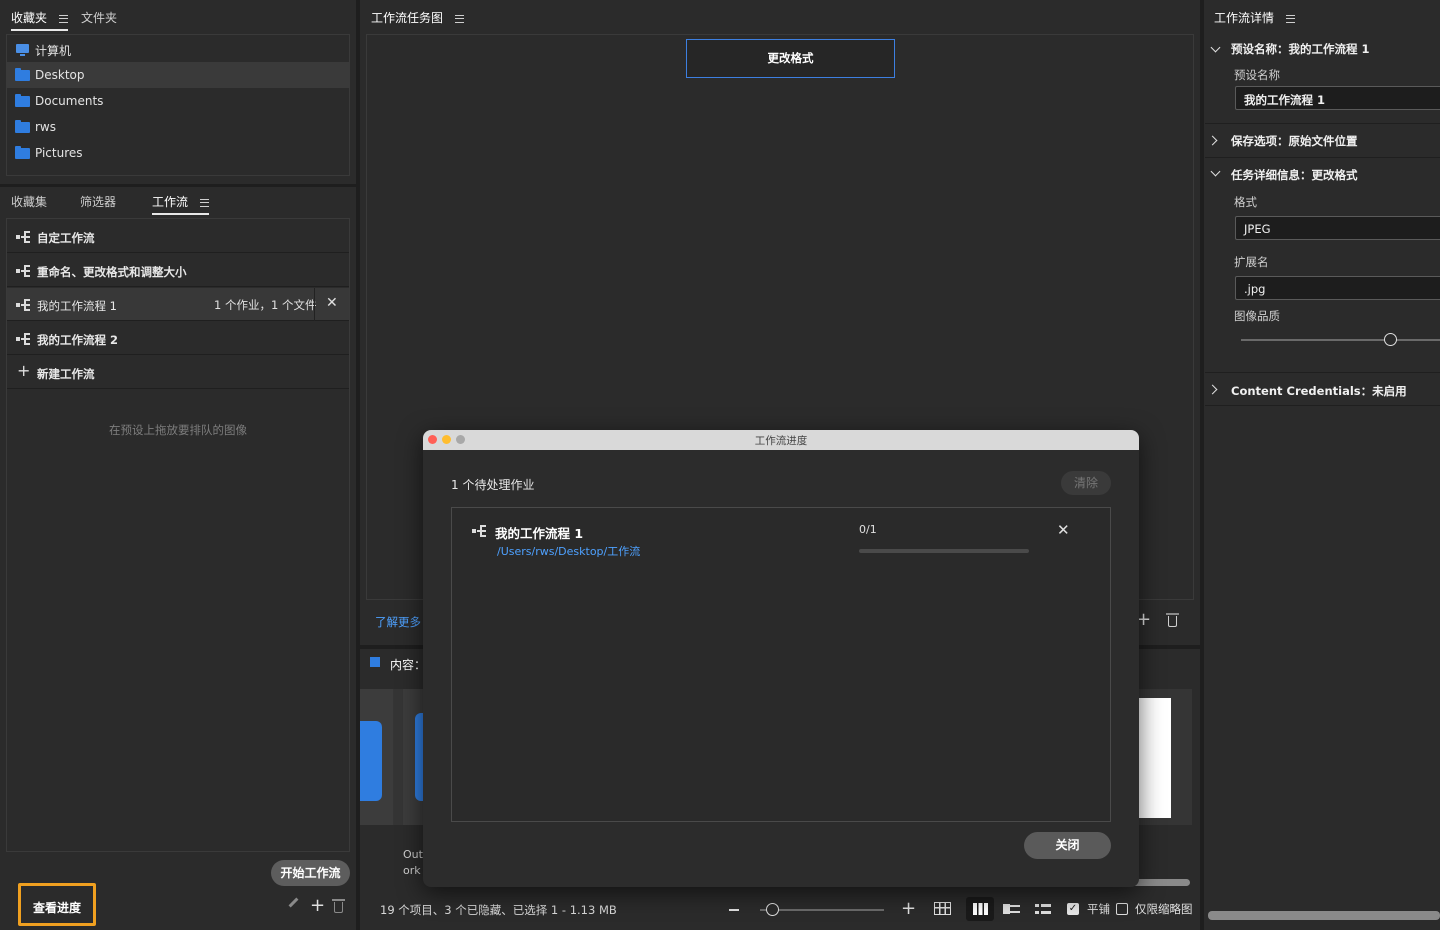 This screenshot has height=930, width=1440. Describe the element at coordinates (1324, 915) in the screenshot. I see `details-scrollbar` at that location.